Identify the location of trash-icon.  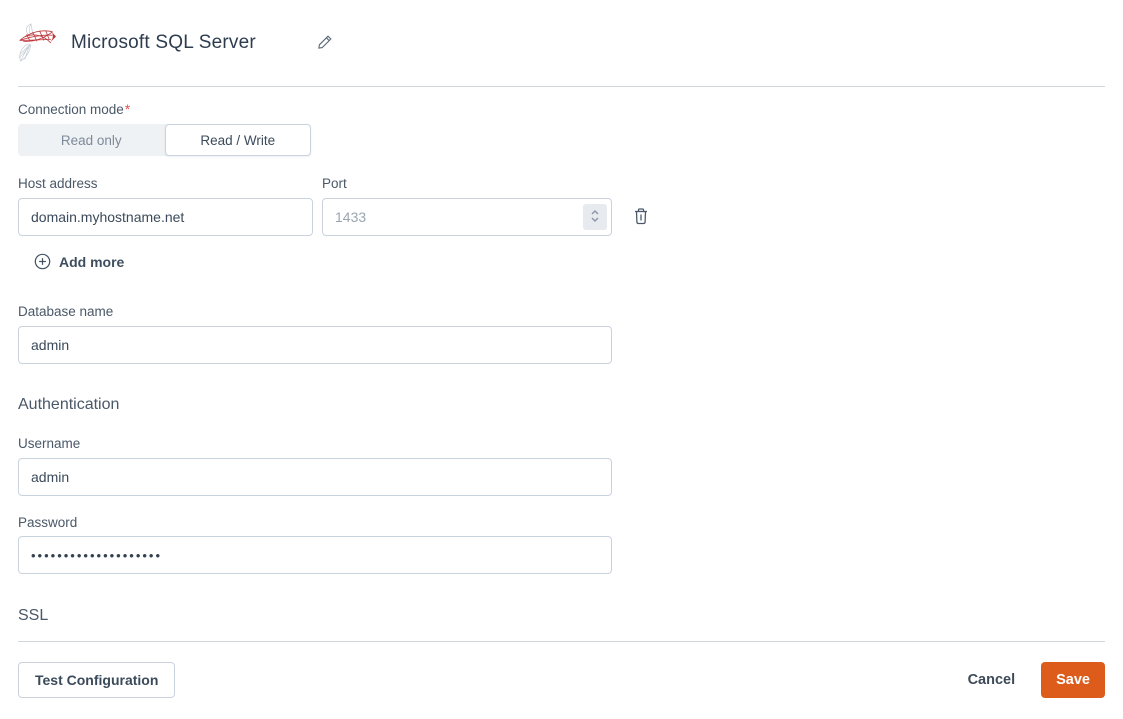
(641, 217).